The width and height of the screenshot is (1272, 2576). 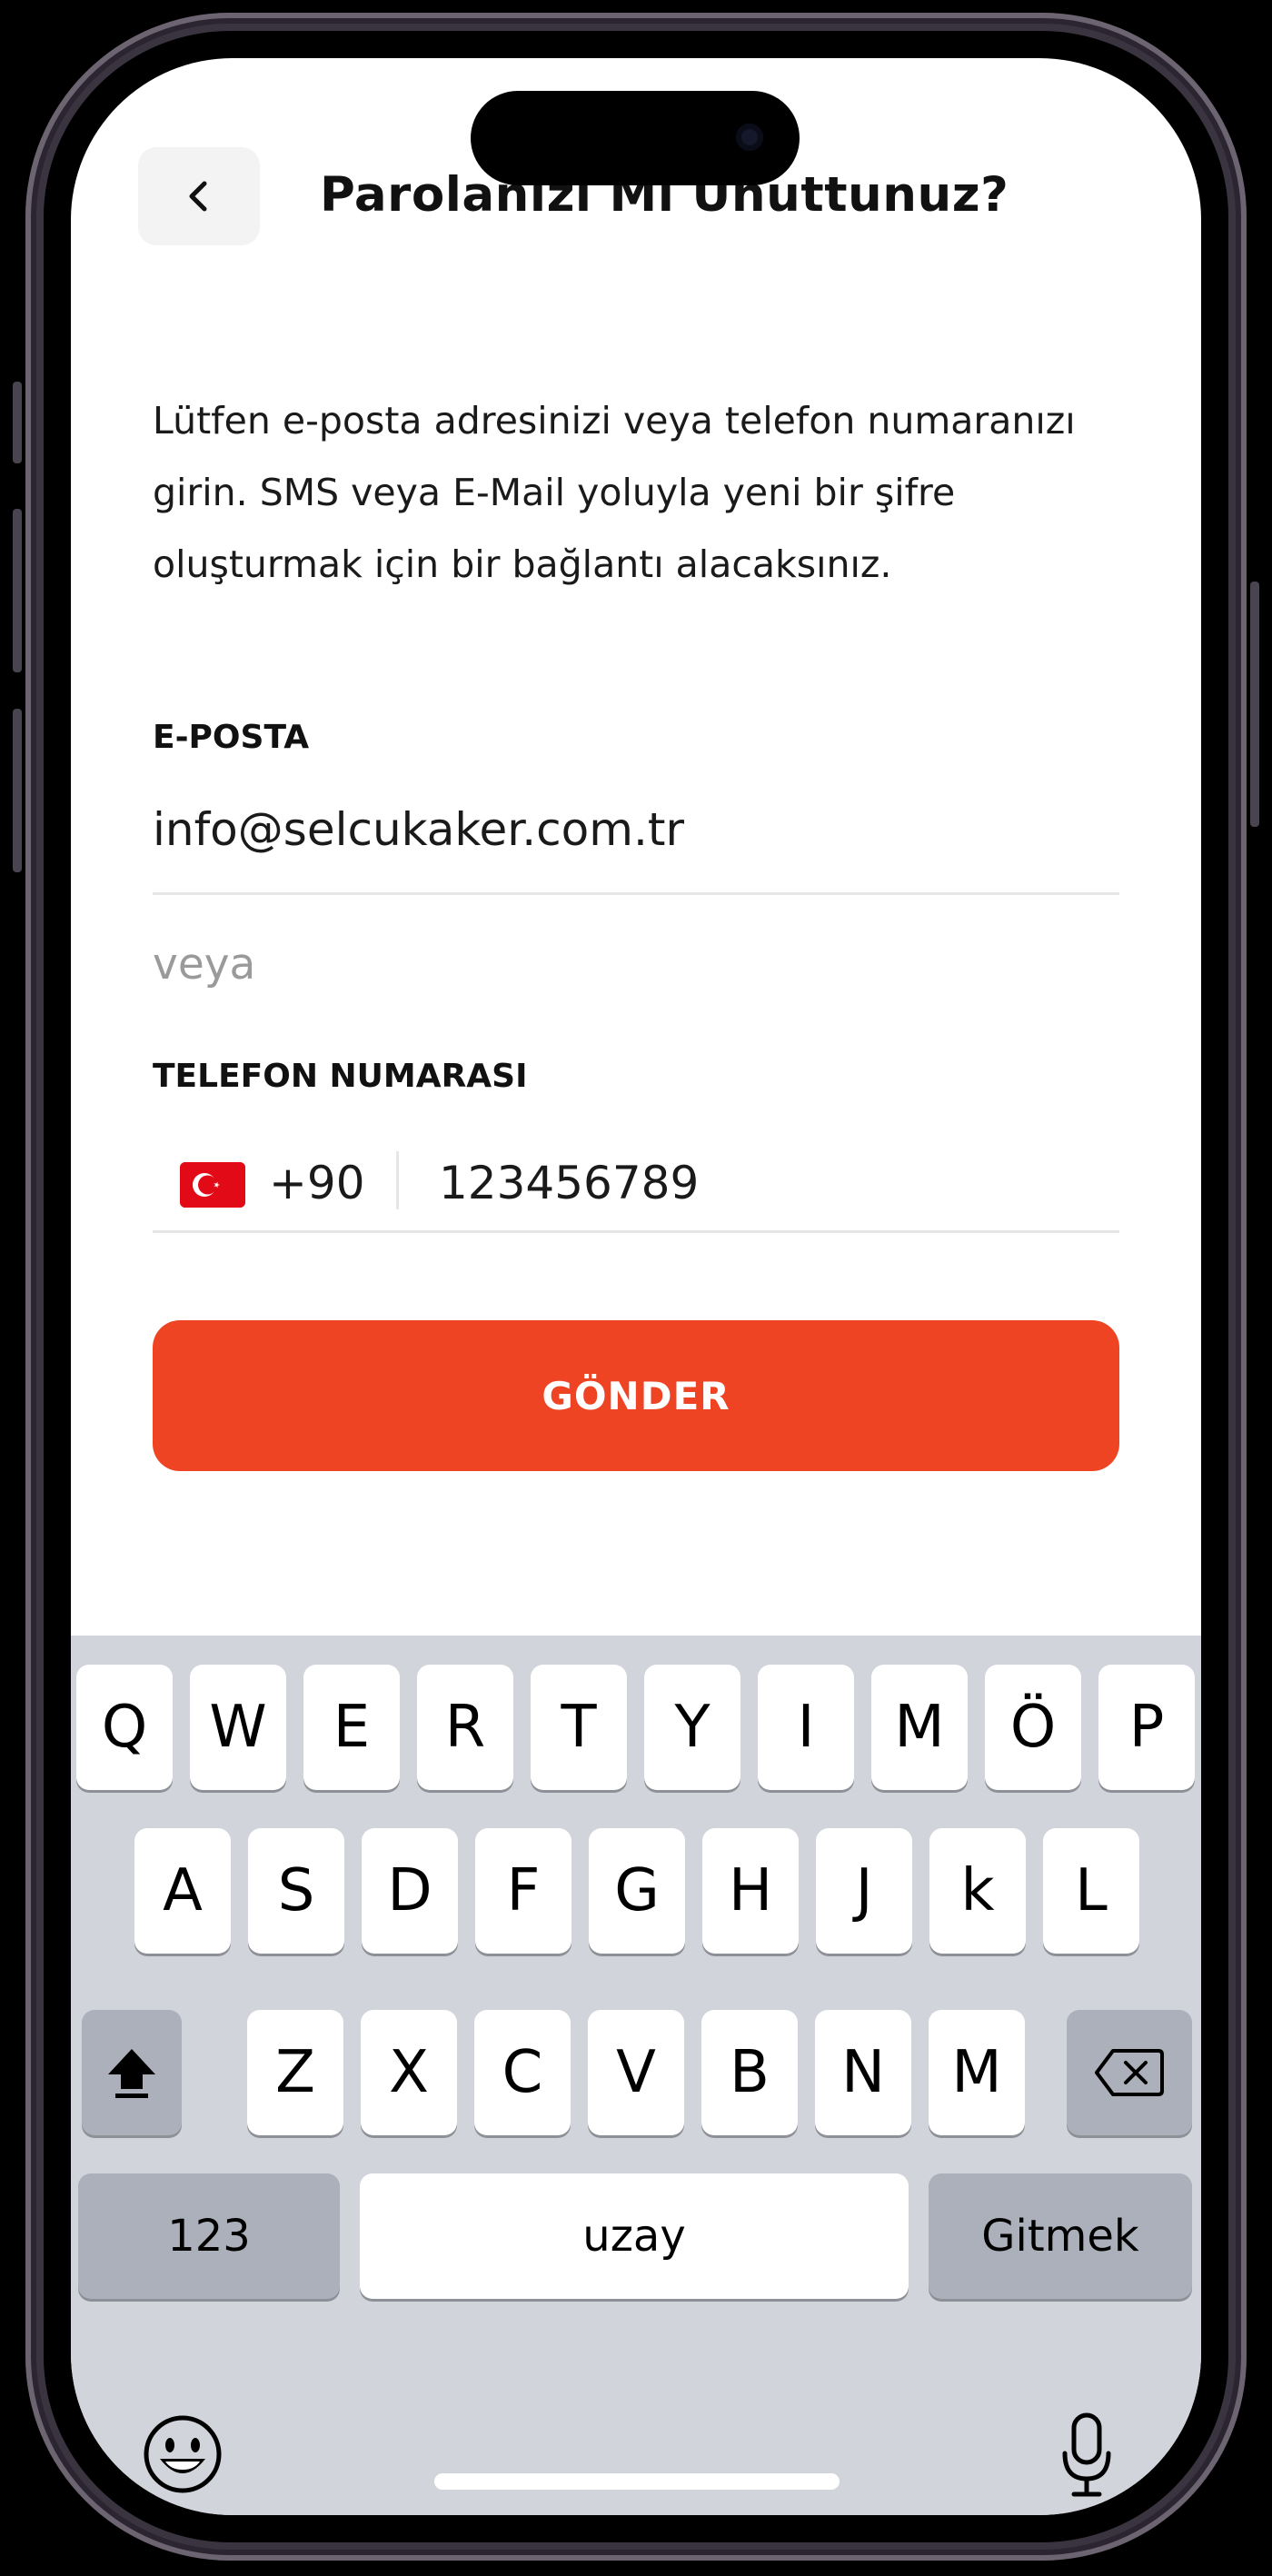 I want to click on email-field: info@selcukaker.com.tr, so click(x=418, y=830).